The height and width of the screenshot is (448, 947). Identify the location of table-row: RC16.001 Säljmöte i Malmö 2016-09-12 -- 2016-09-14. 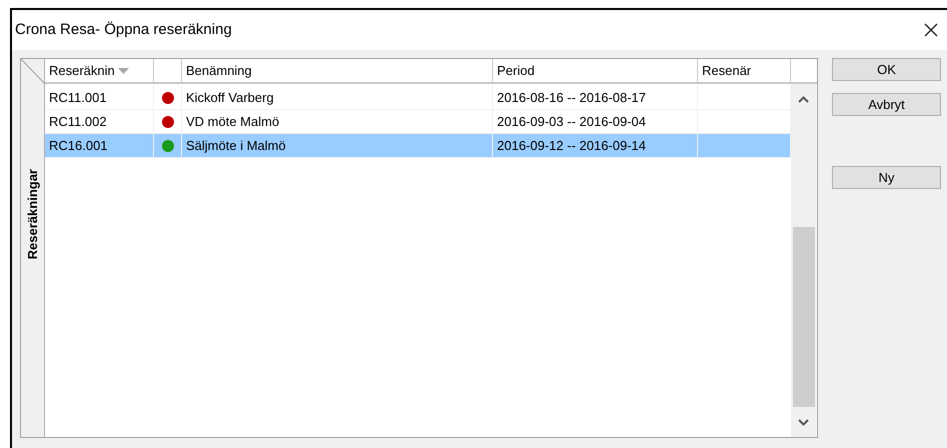
(418, 146).